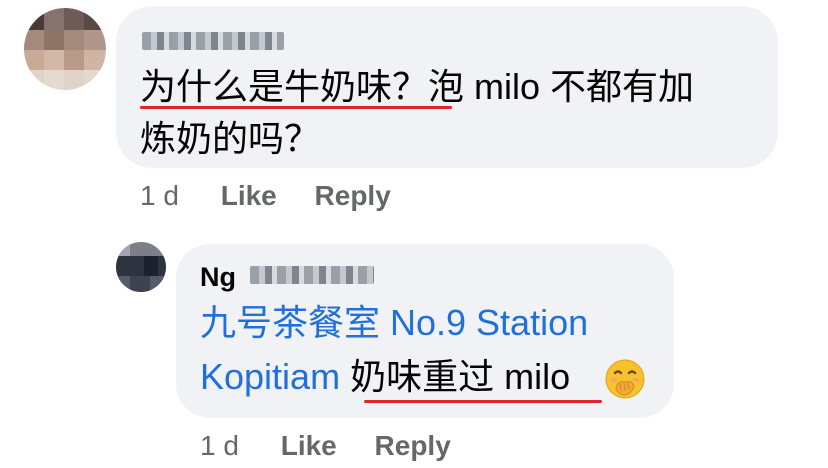  Describe the element at coordinates (460, 376) in the screenshot. I see `comment-text-underlined: 奶味重过 milo` at that location.